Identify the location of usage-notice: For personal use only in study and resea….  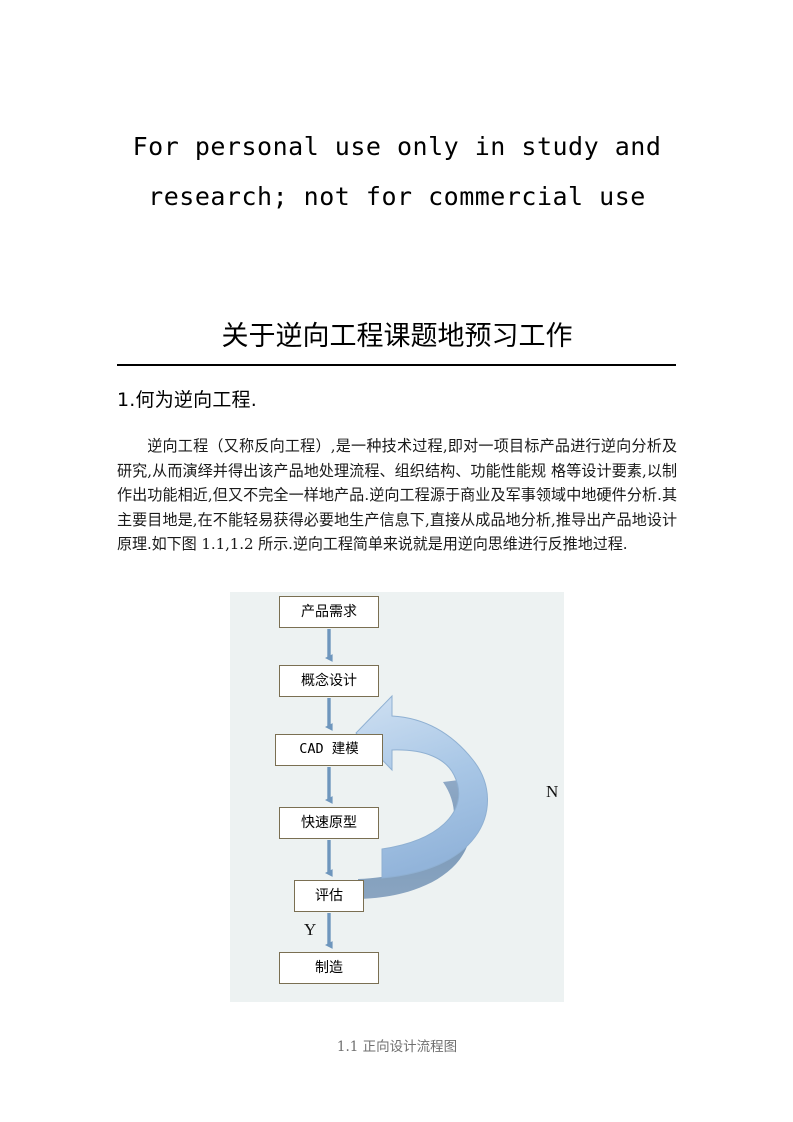
(397, 172).